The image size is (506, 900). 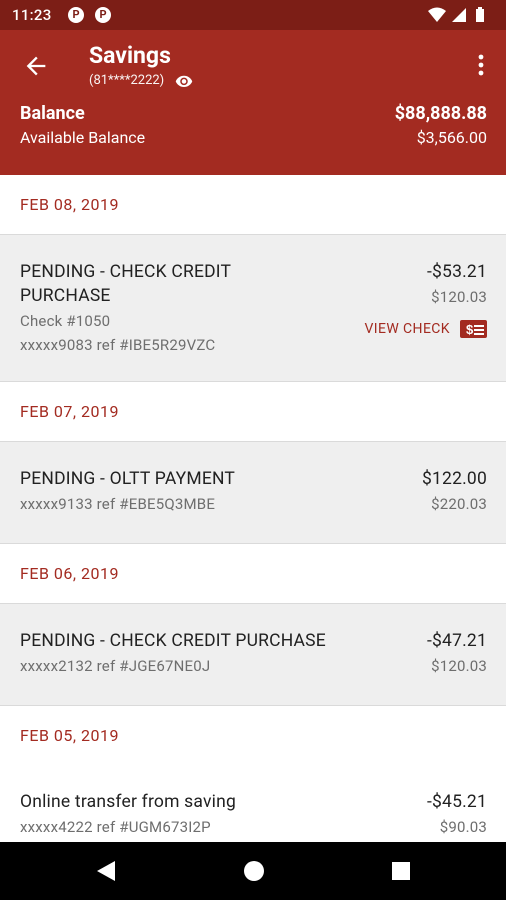 I want to click on eye-icon, so click(x=184, y=81).